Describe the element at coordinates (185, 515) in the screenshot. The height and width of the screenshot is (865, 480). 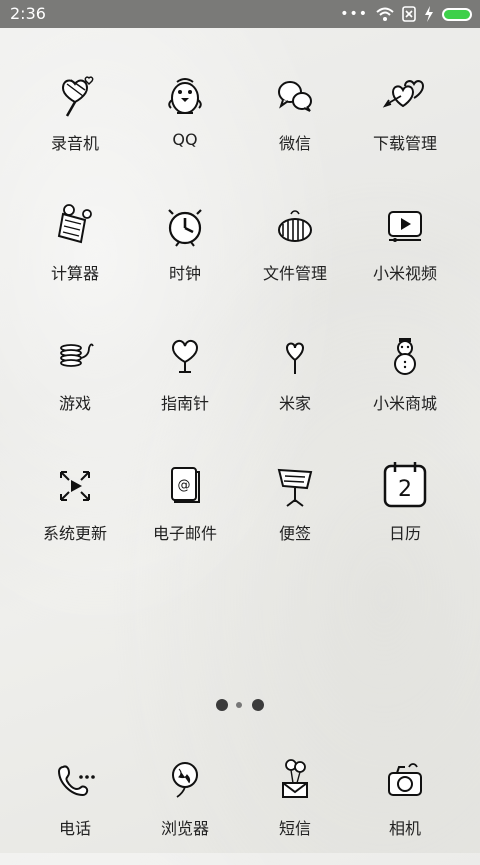
I see `app-email: @ 电子邮件` at that location.